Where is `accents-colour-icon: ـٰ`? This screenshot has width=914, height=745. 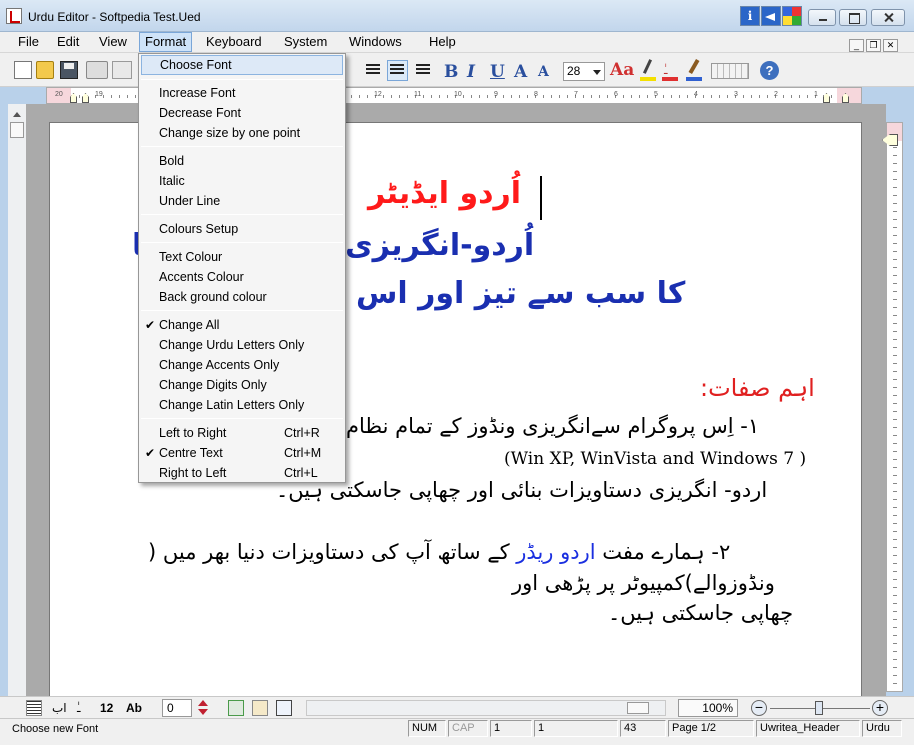 accents-colour-icon: ـٰ is located at coordinates (670, 70).